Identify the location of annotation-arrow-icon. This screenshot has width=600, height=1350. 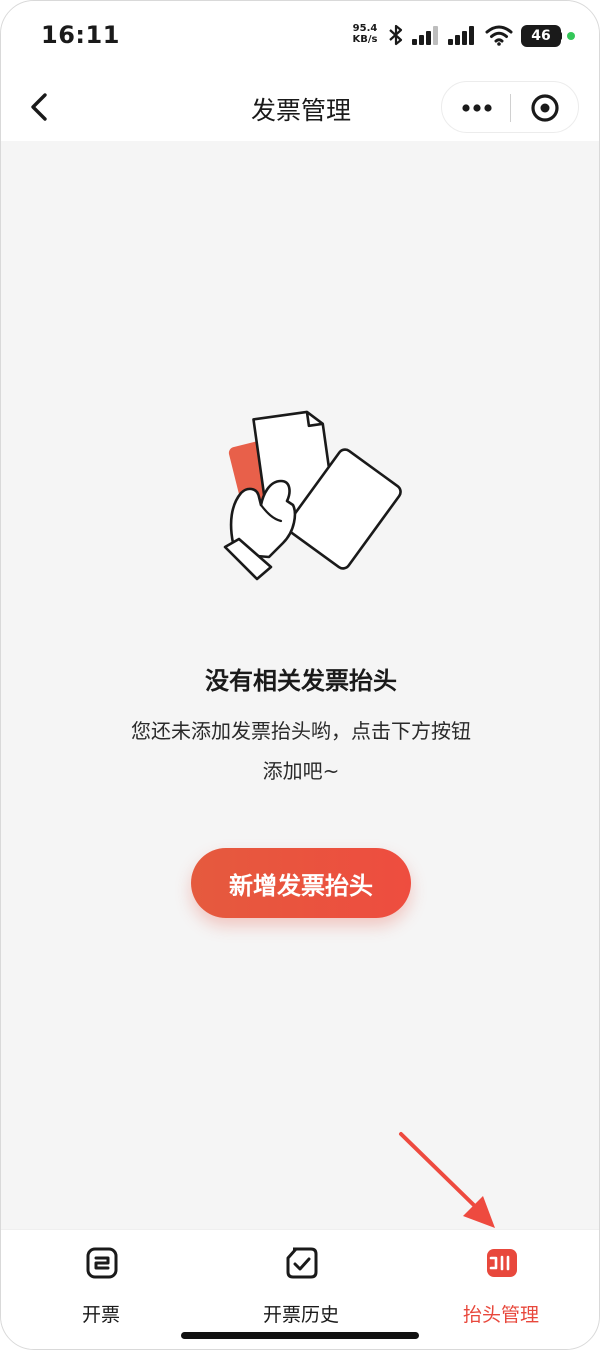
(447, 1180).